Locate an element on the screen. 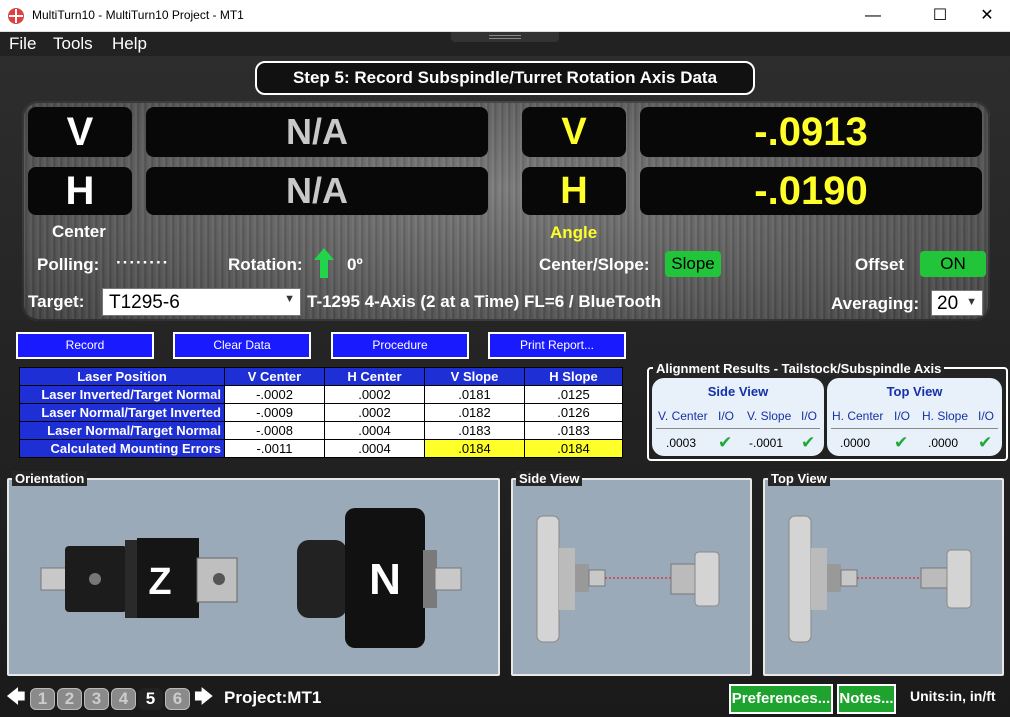  app-icon is located at coordinates (16, 16).